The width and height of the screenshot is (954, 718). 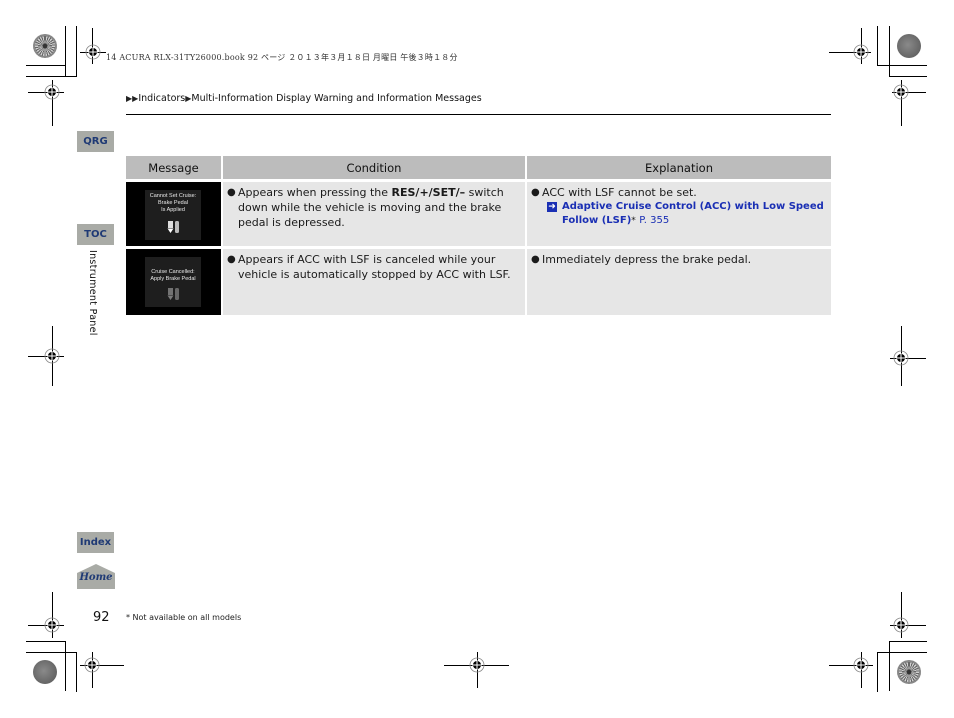 I want to click on explanation-text: ACC with LSF cannot be set., so click(x=619, y=192).